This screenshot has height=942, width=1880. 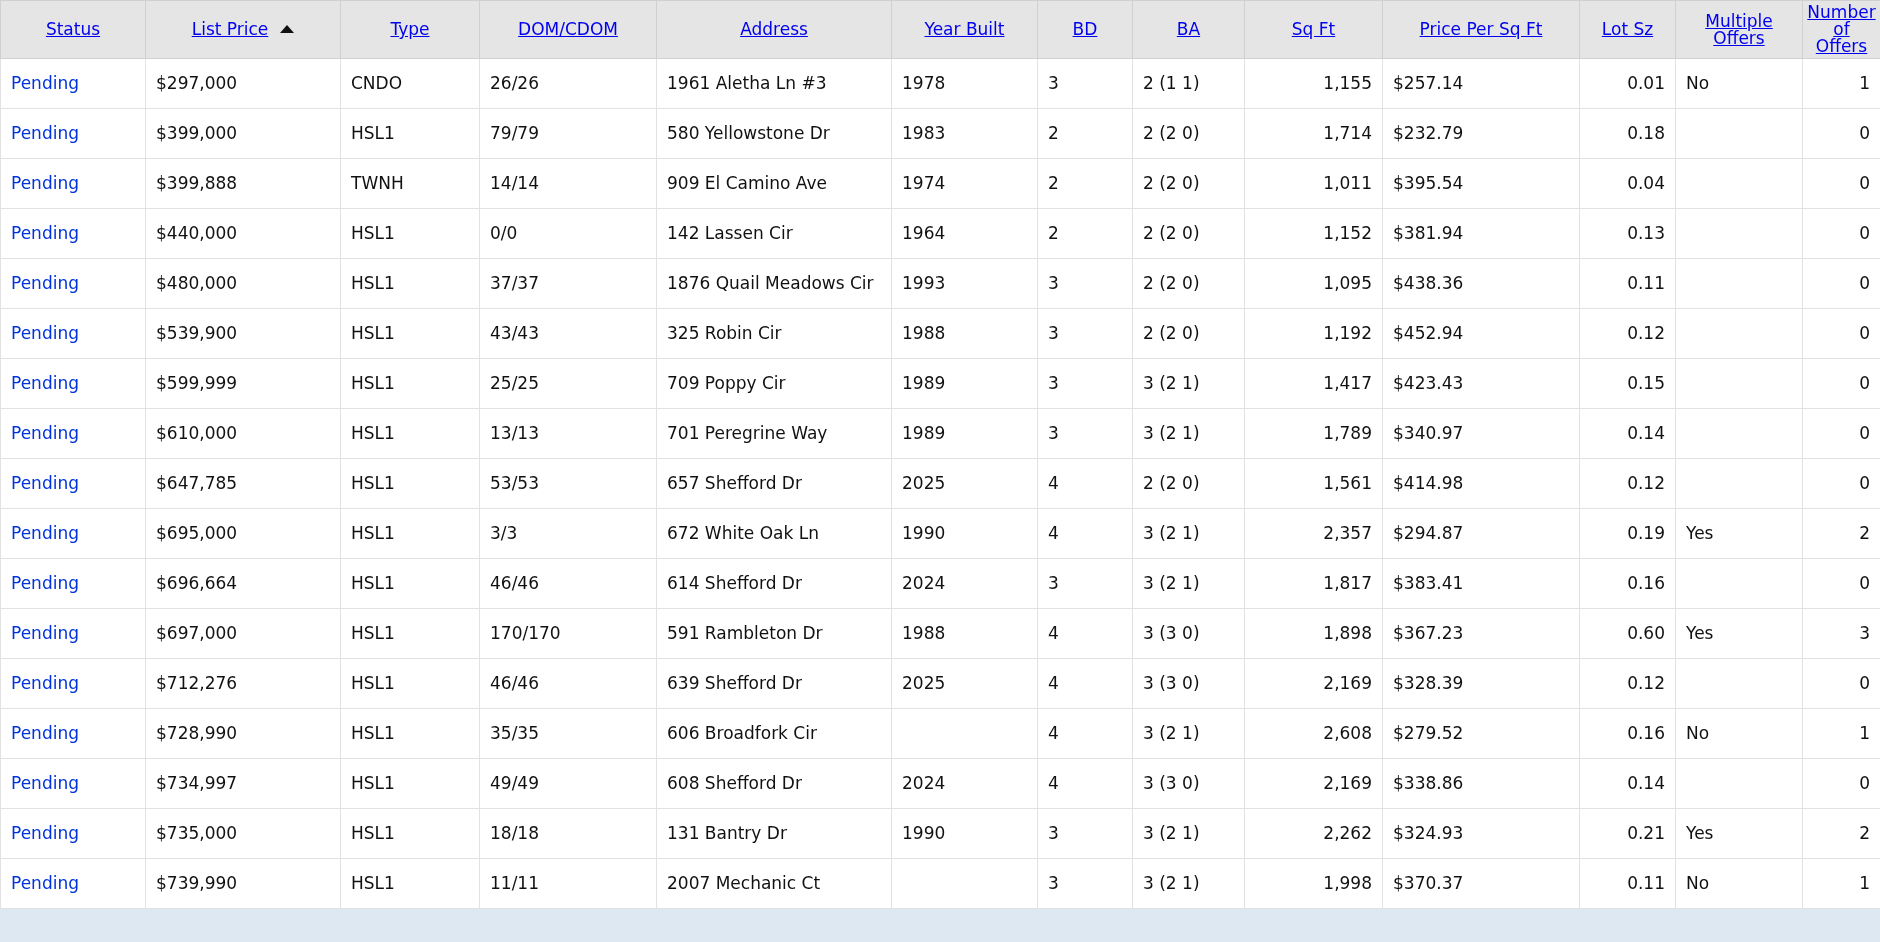 I want to click on sort-link: Type, so click(x=410, y=29).